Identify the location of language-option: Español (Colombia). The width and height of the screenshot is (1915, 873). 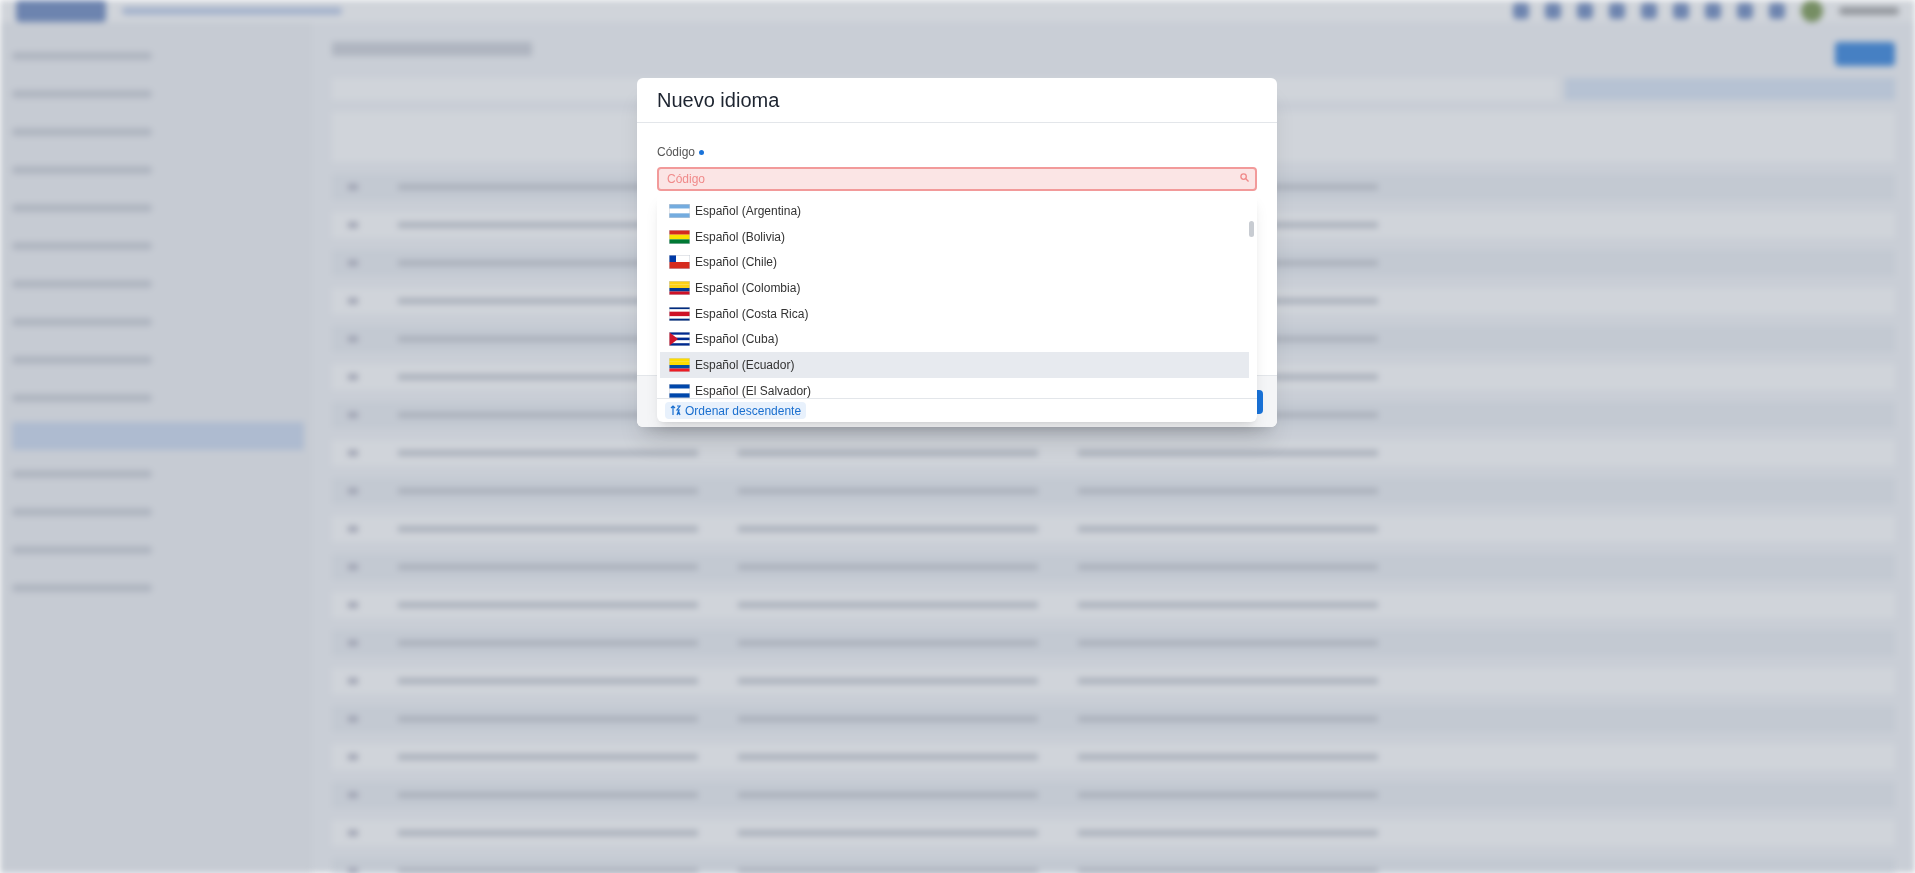
(954, 288).